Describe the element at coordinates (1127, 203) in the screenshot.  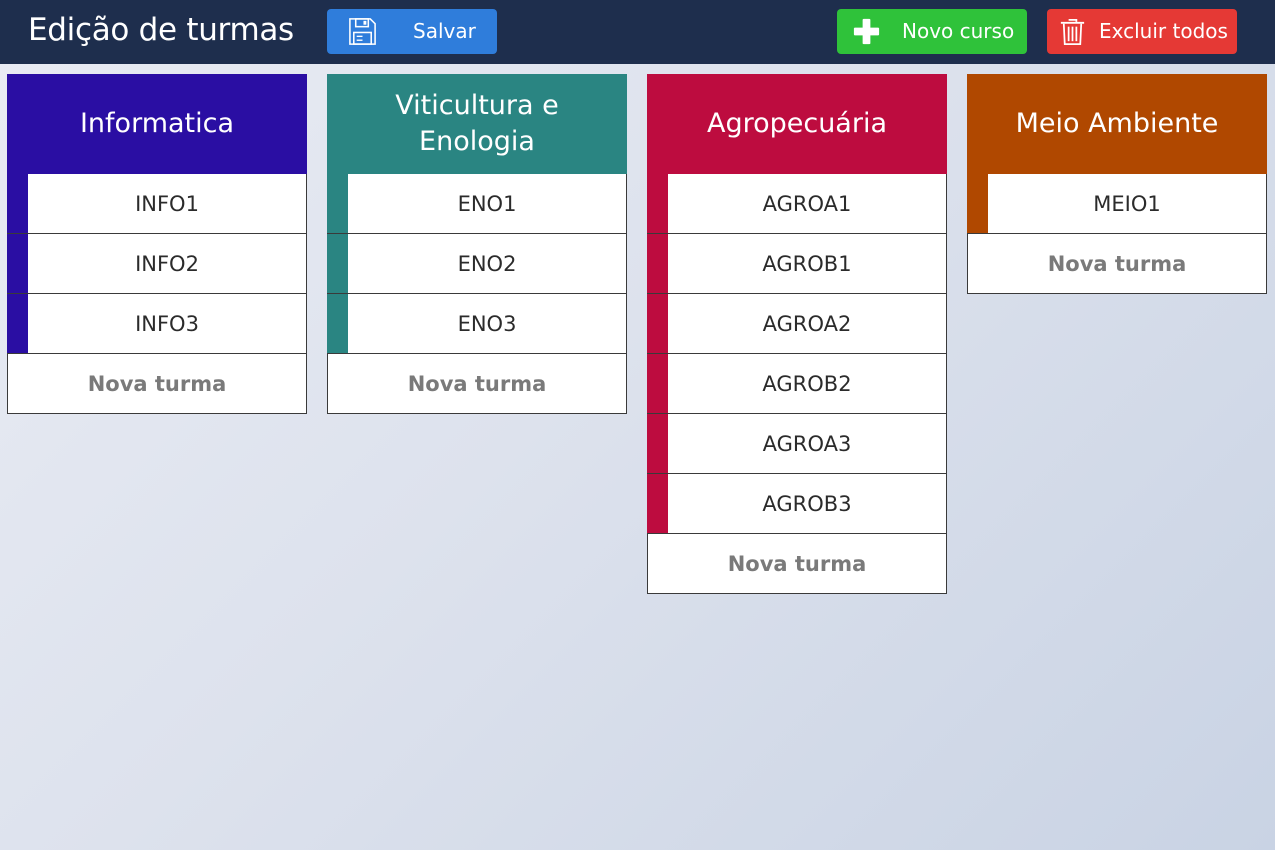
I see `class-label: MEIO1` at that location.